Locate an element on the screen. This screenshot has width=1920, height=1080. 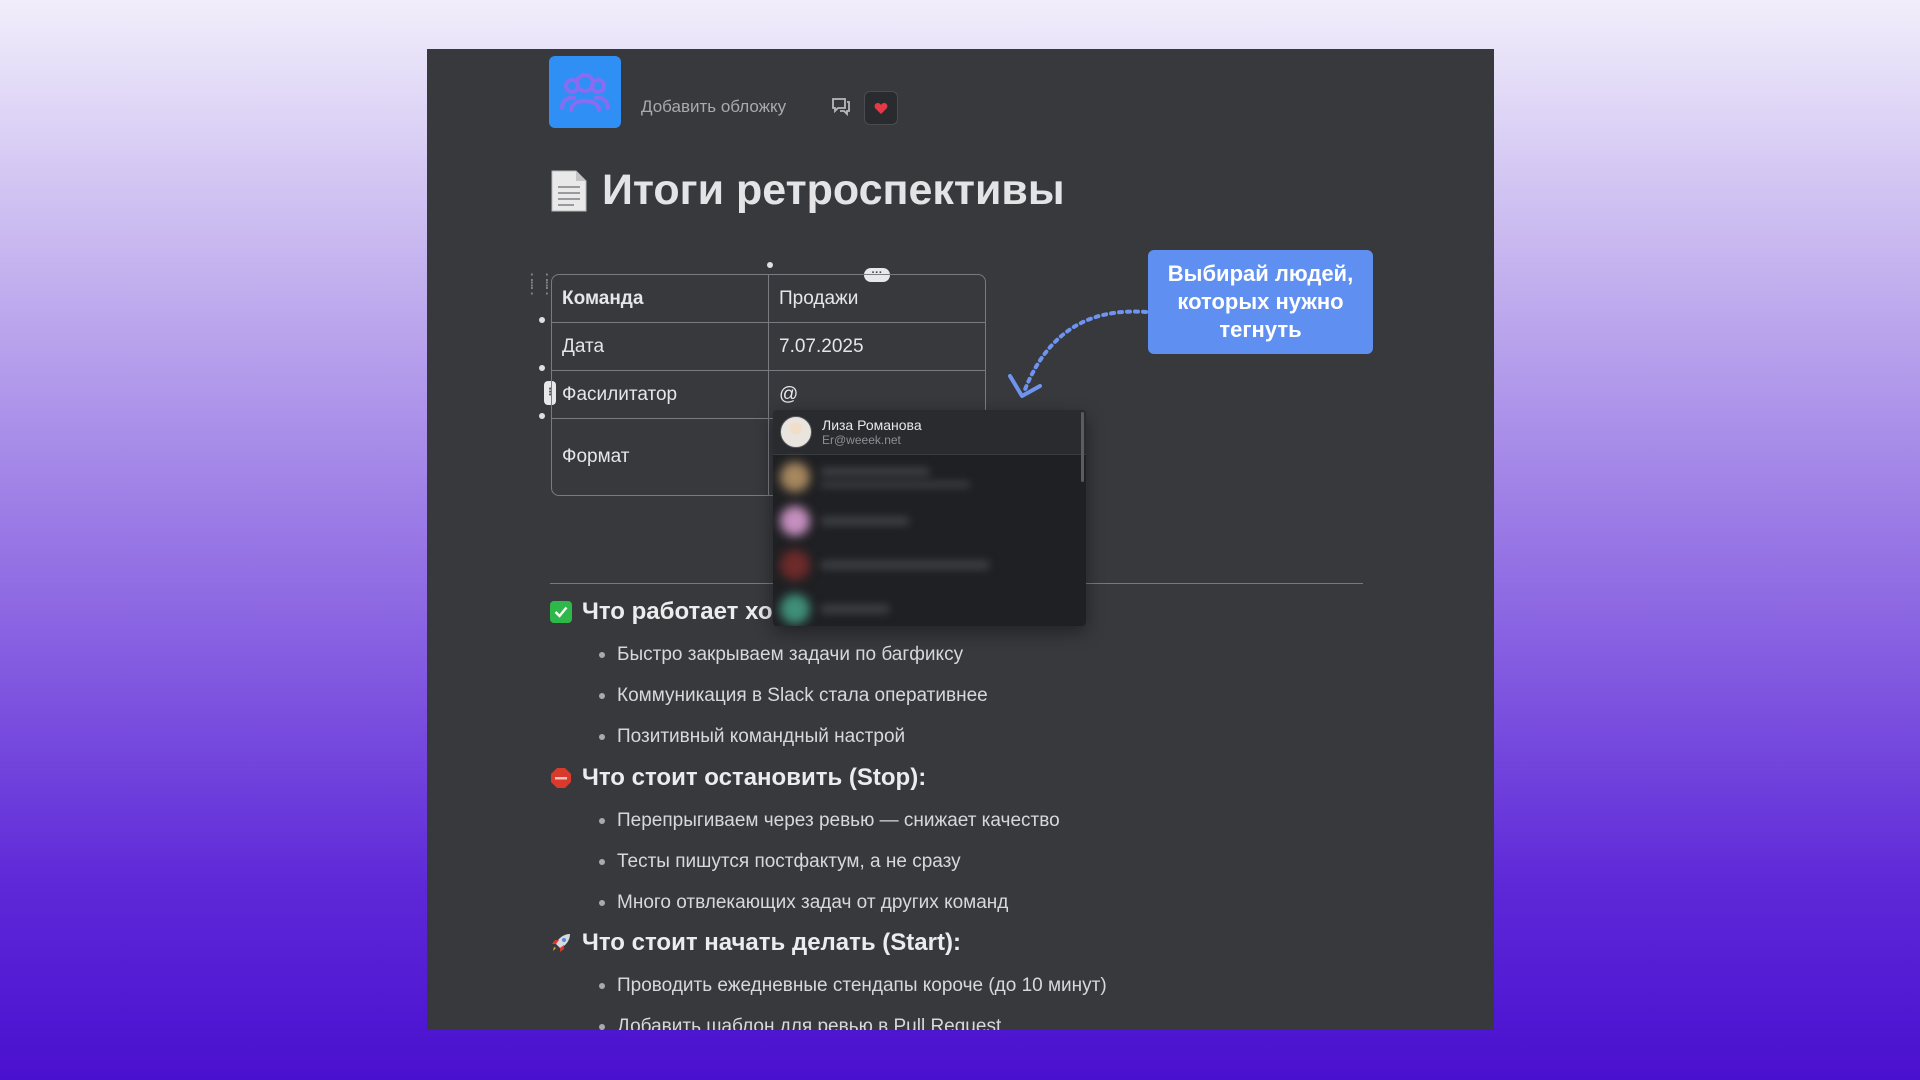
table-row: Команда Продажи is located at coordinates (768, 299).